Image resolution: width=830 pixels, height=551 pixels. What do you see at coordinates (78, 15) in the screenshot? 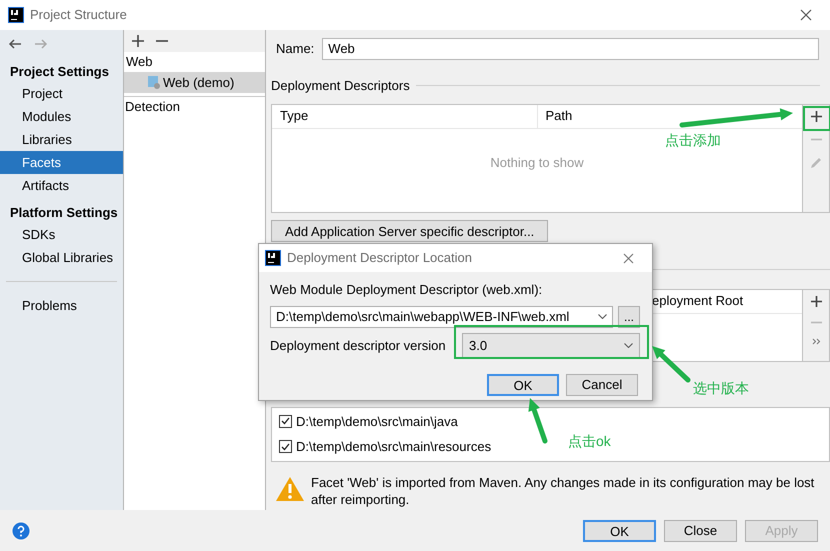
I see `window-title: Project Structure` at bounding box center [78, 15].